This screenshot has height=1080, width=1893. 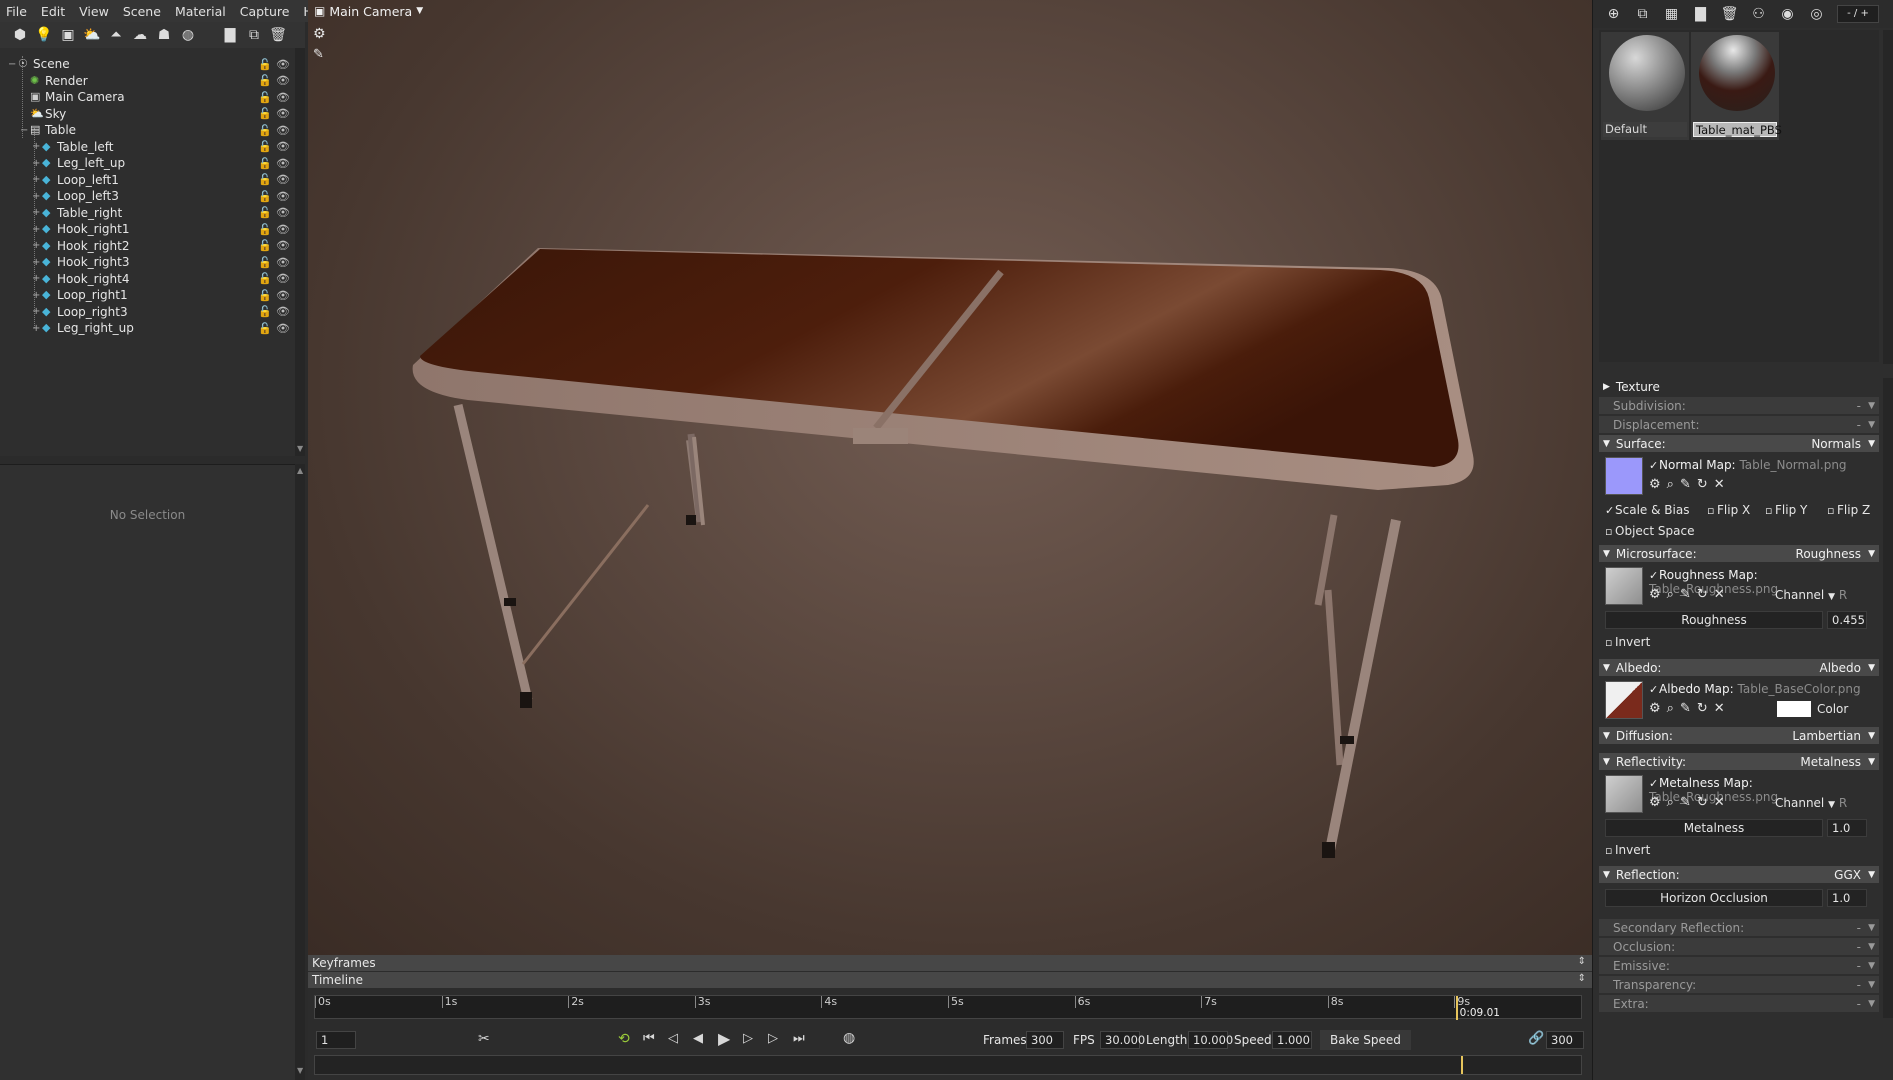 I want to click on keyframes-header: Keyframes, so click(x=950, y=963).